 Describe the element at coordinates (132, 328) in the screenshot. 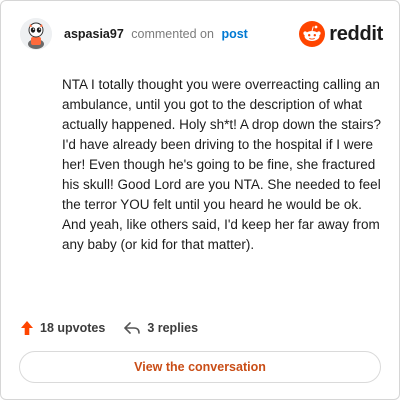

I see `reply-arrow-icon` at that location.